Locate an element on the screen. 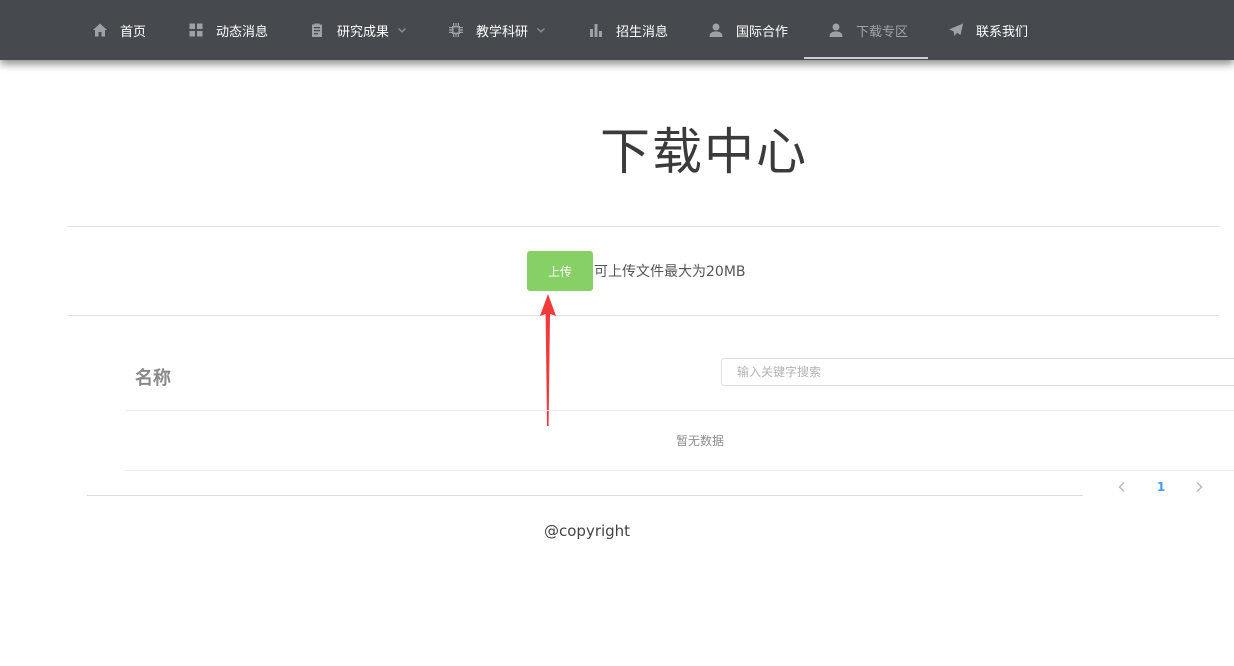 The height and width of the screenshot is (666, 1234). page-title: 下载中心 is located at coordinates (704, 152).